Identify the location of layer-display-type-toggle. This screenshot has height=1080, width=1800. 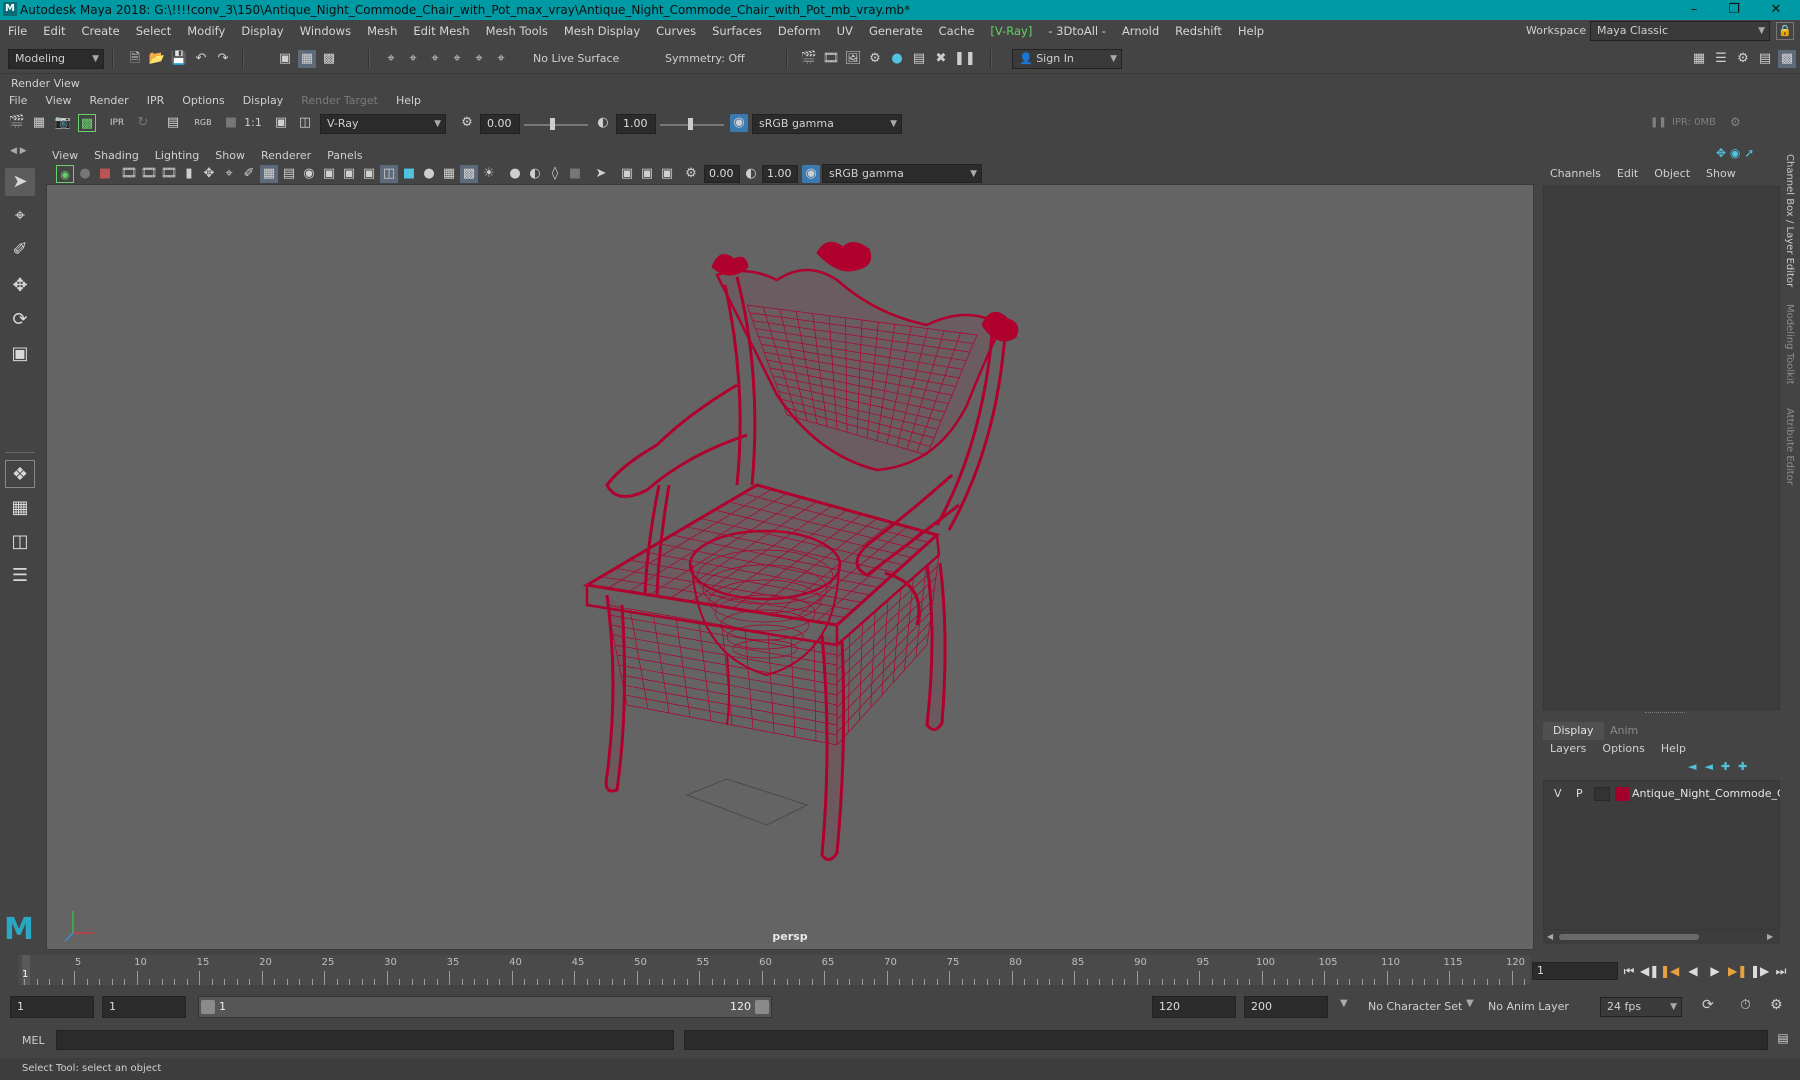
(1602, 794).